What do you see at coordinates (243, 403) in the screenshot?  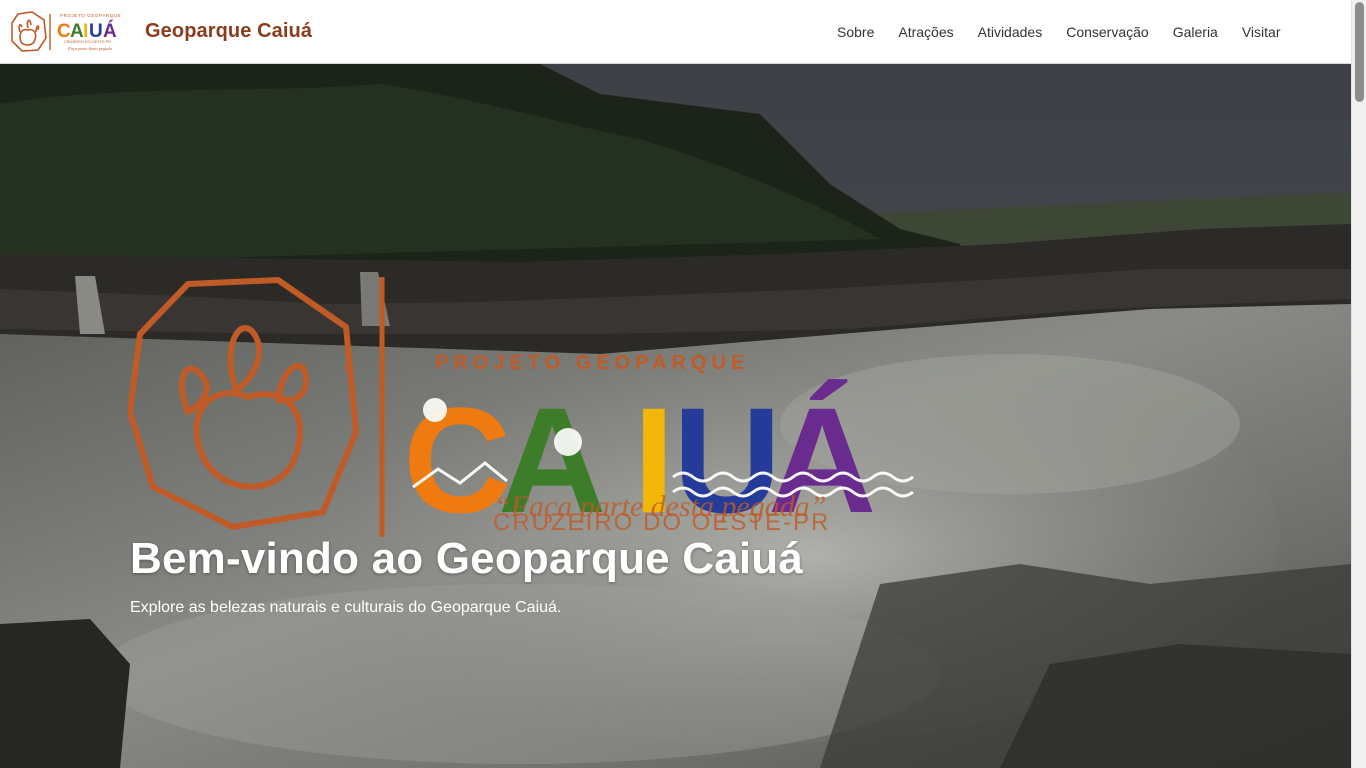 I see `footprint-icon` at bounding box center [243, 403].